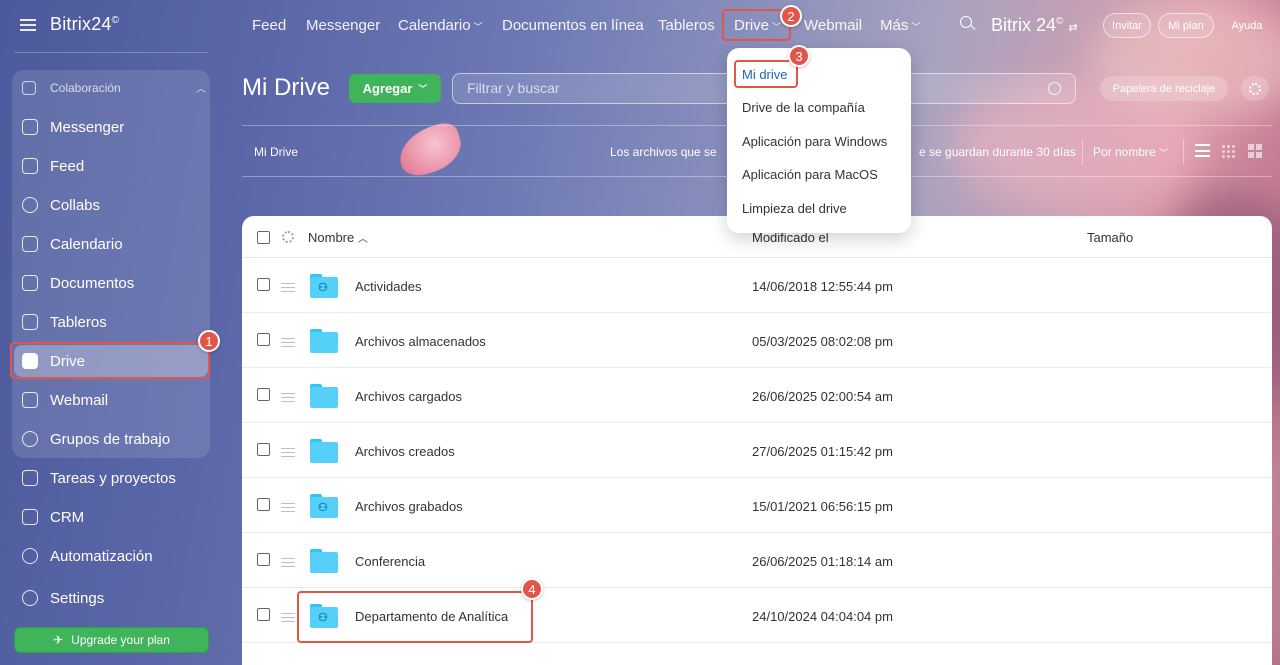  I want to click on menu-icon, so click(28, 24).